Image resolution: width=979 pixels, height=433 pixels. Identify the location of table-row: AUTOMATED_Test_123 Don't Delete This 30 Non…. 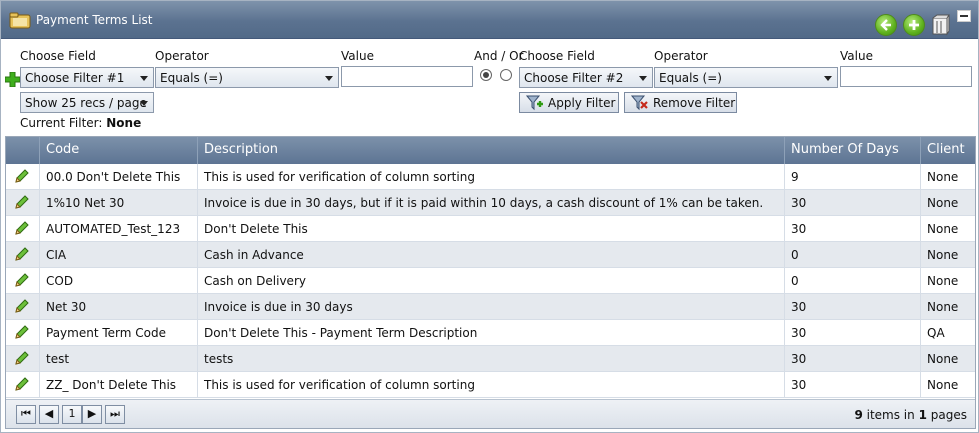
(490, 229).